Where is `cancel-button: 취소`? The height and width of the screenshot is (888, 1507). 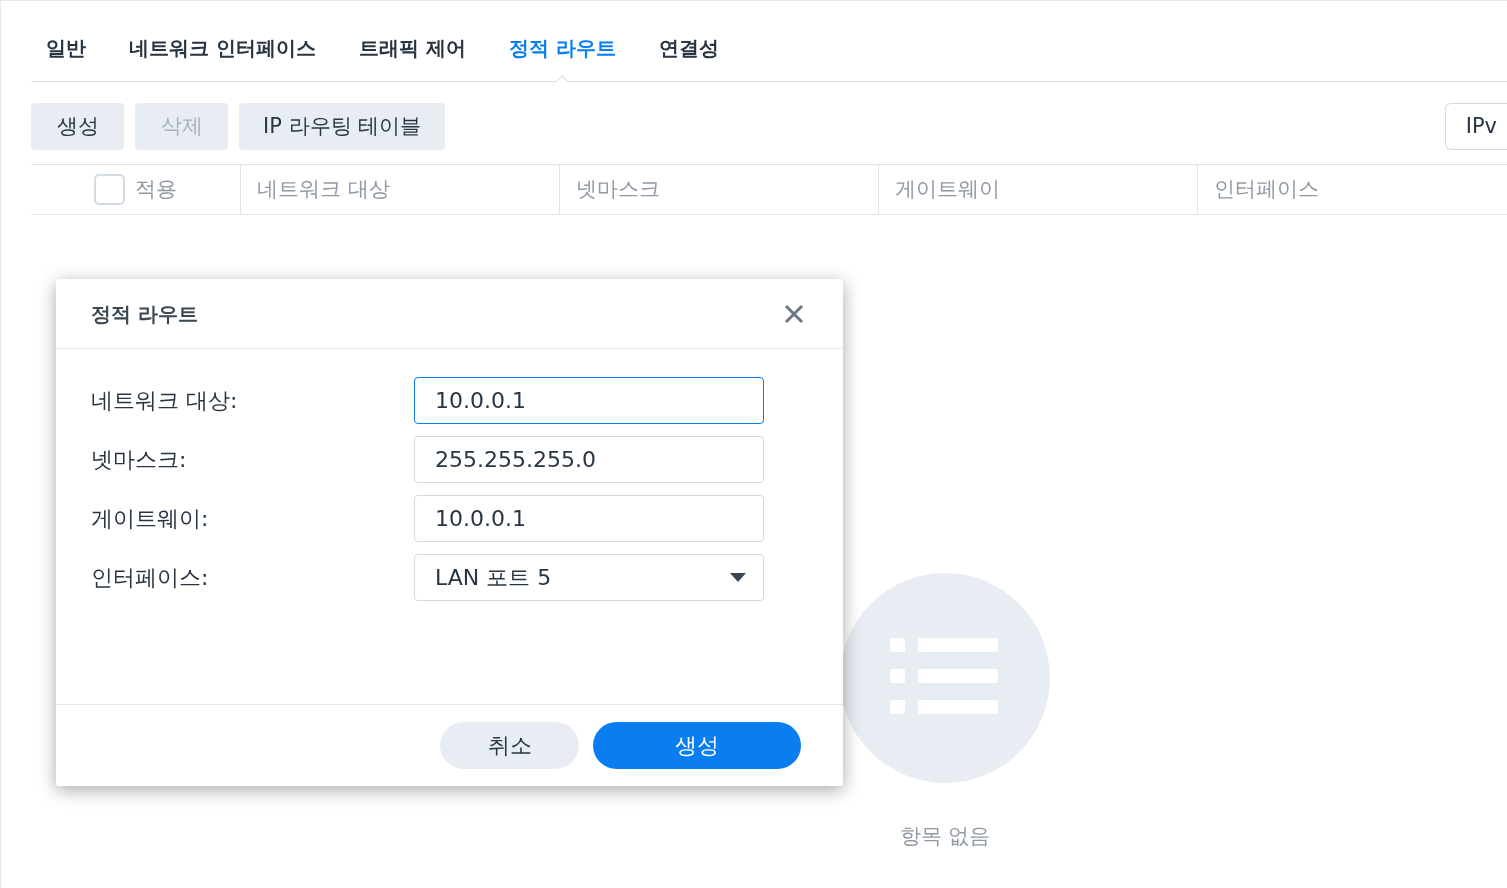
cancel-button: 취소 is located at coordinates (509, 745).